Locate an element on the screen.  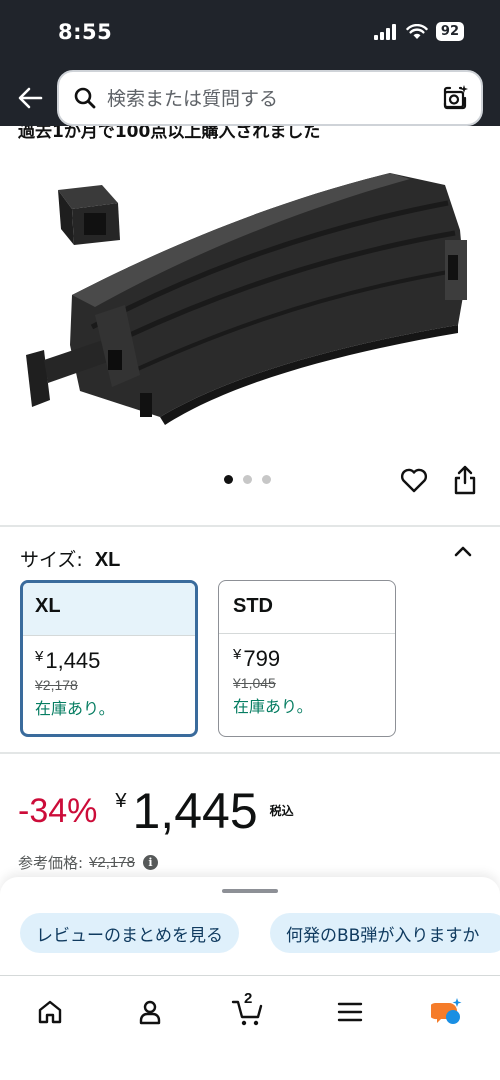
size-option-price: ¥799 is located at coordinates (257, 658).